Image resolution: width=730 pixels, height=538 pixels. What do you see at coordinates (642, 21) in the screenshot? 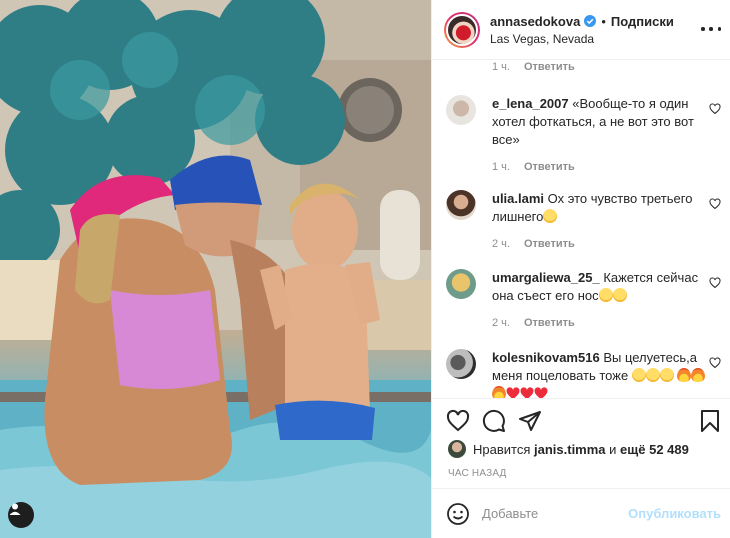
I see `follow-button: Подписки` at bounding box center [642, 21].